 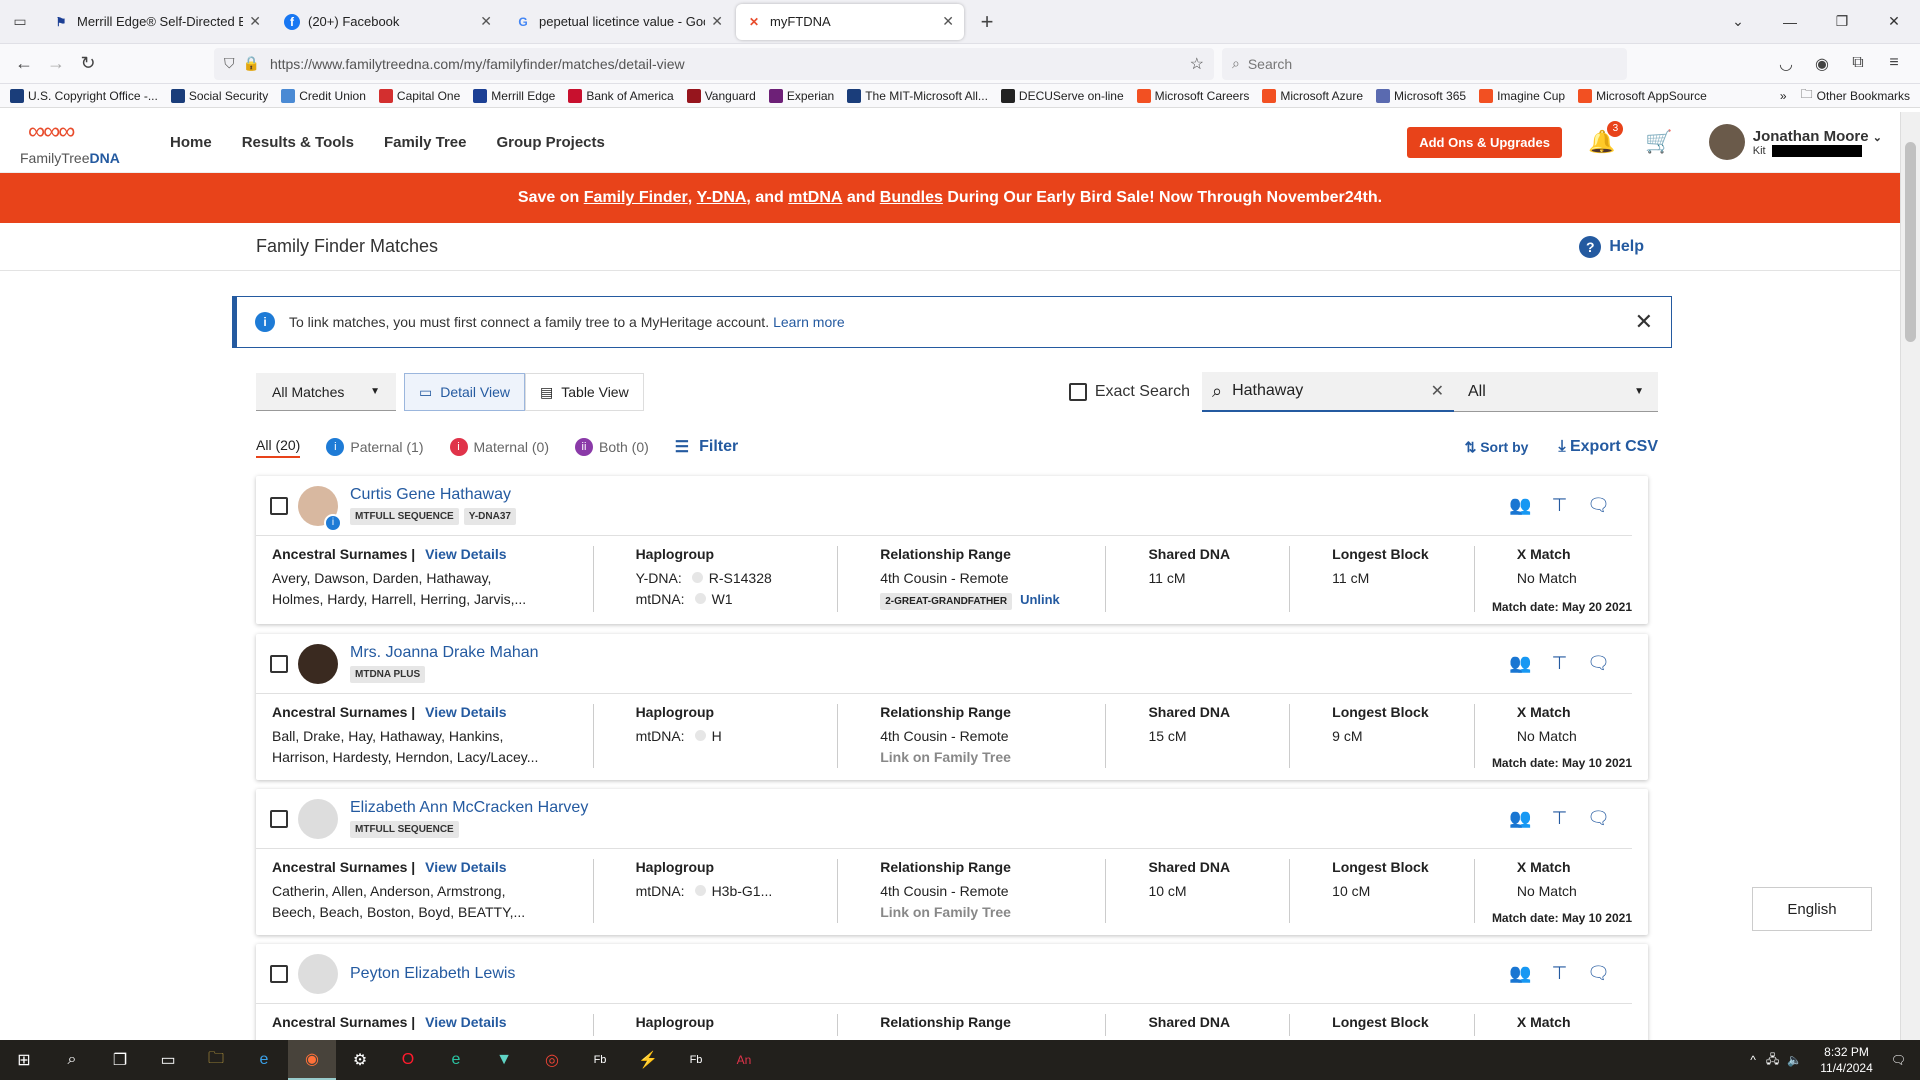 What do you see at coordinates (499, 447) in the screenshot?
I see `tab-maternal: i Maternal (0)` at bounding box center [499, 447].